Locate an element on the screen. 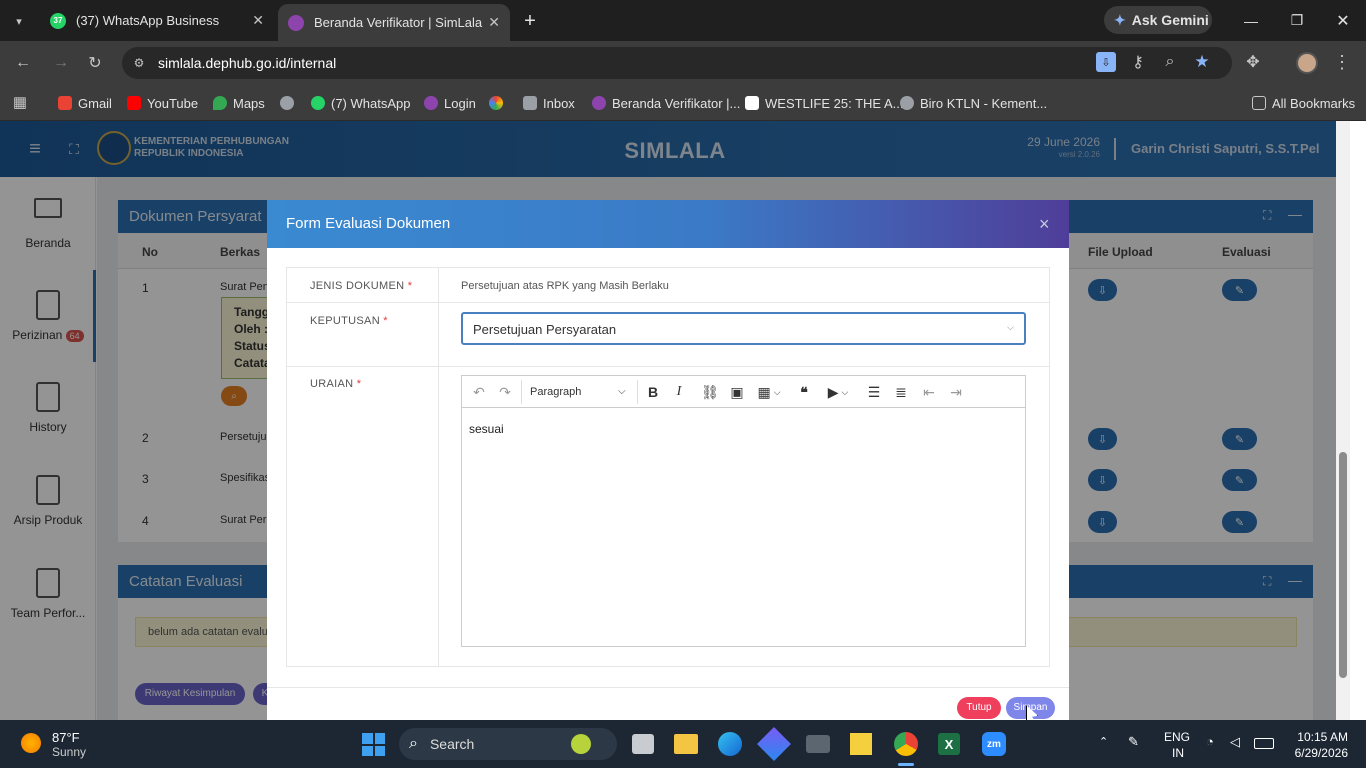 The height and width of the screenshot is (768, 1366). bookmark-photos is located at coordinates (499, 103).